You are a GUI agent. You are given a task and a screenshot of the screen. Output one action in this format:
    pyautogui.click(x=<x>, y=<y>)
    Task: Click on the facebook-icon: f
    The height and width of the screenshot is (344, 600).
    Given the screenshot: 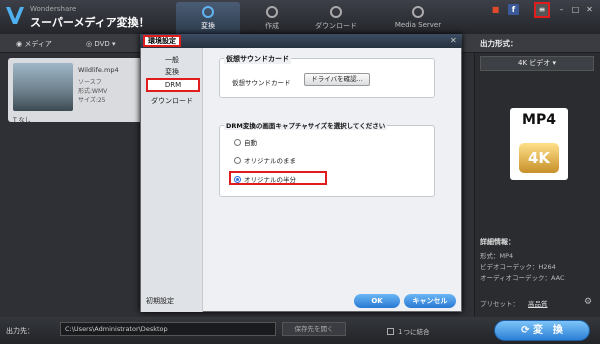 What is the action you would take?
    pyautogui.click(x=513, y=9)
    